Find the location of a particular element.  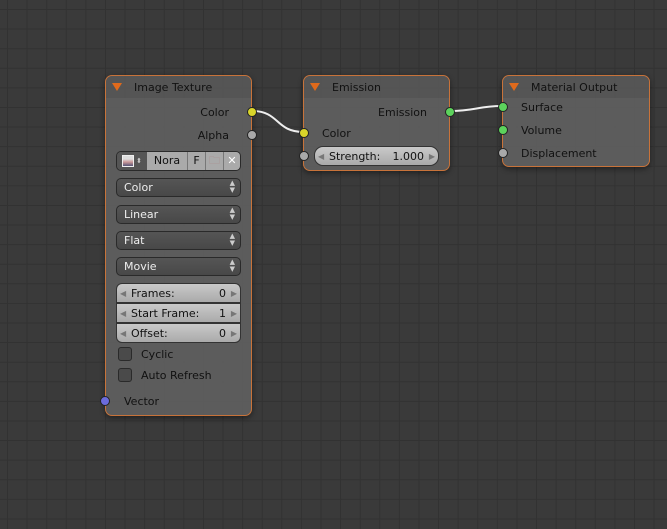

input-vector-label: Vector is located at coordinates (142, 401).